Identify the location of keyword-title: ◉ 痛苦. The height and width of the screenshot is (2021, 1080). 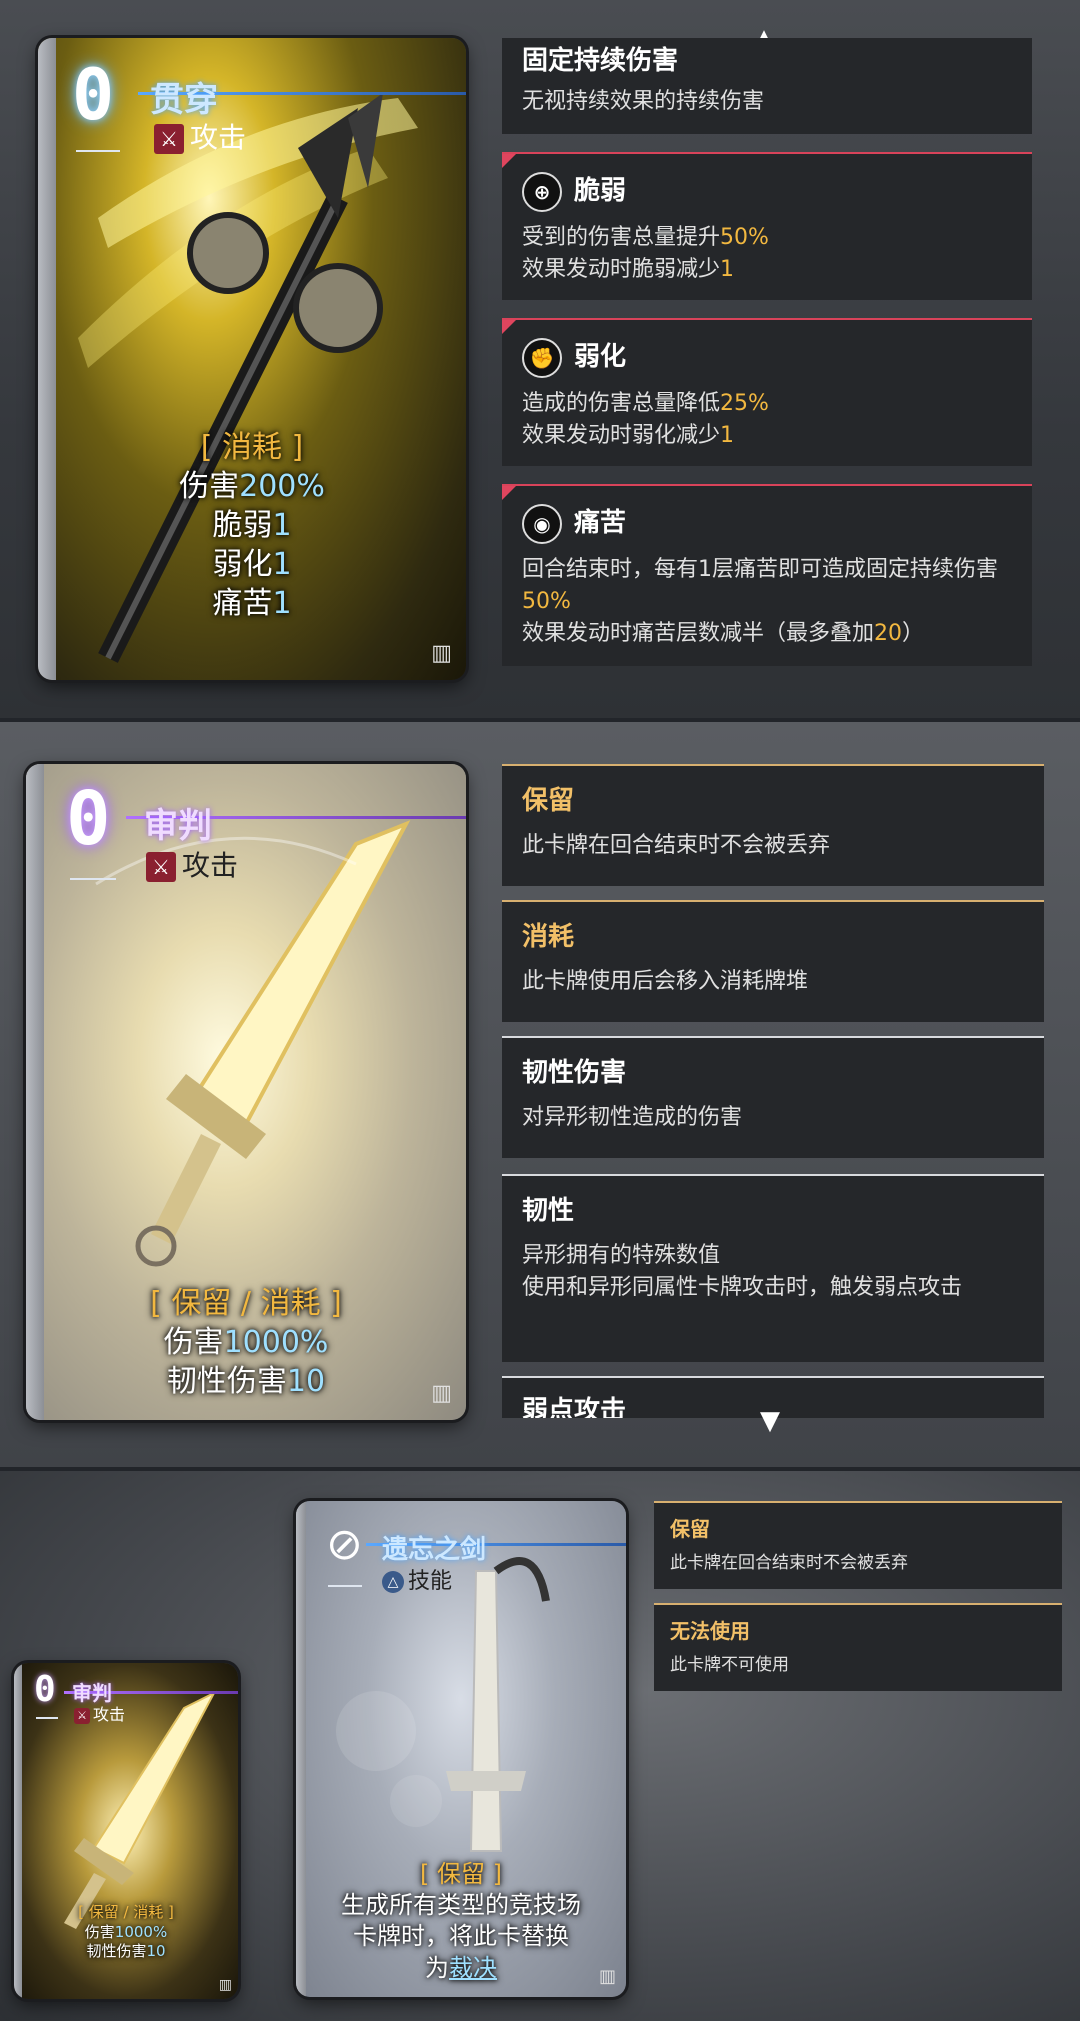
(574, 523).